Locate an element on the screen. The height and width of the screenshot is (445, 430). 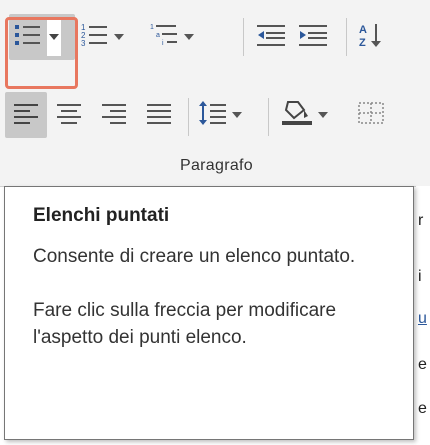
justify-button is located at coordinates (159, 115).